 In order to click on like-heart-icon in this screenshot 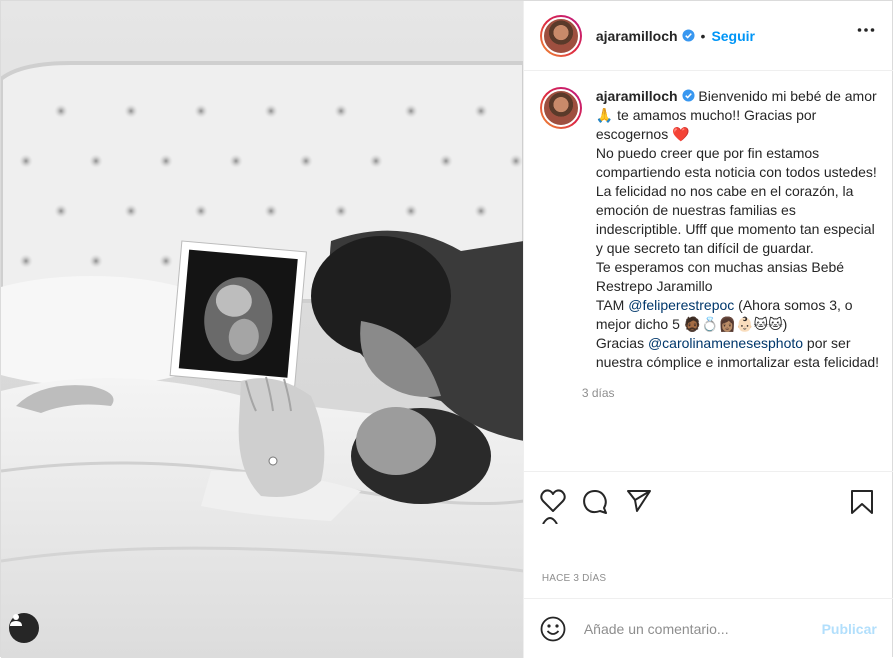, I will do `click(553, 501)`.